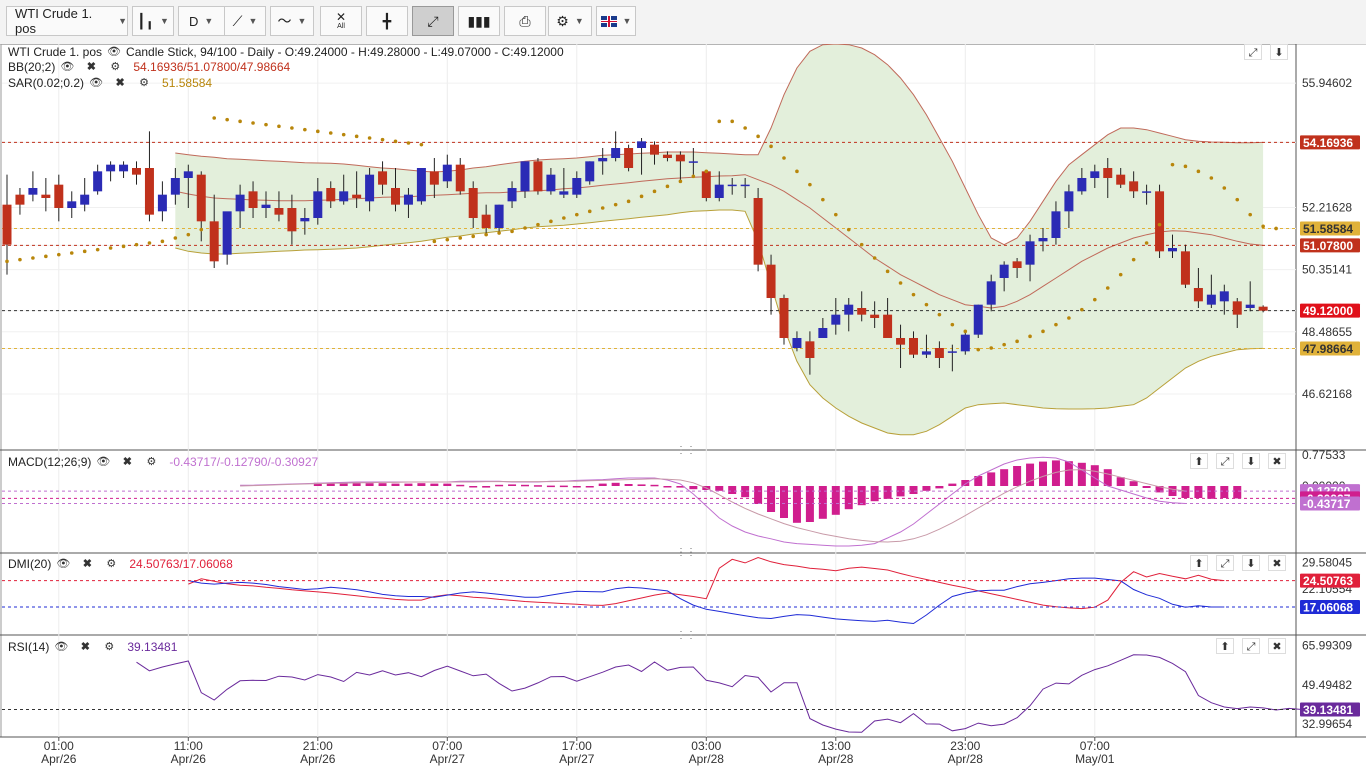  Describe the element at coordinates (1327, 724) in the screenshot. I see `rsi-tick-label: 32.99654` at that location.